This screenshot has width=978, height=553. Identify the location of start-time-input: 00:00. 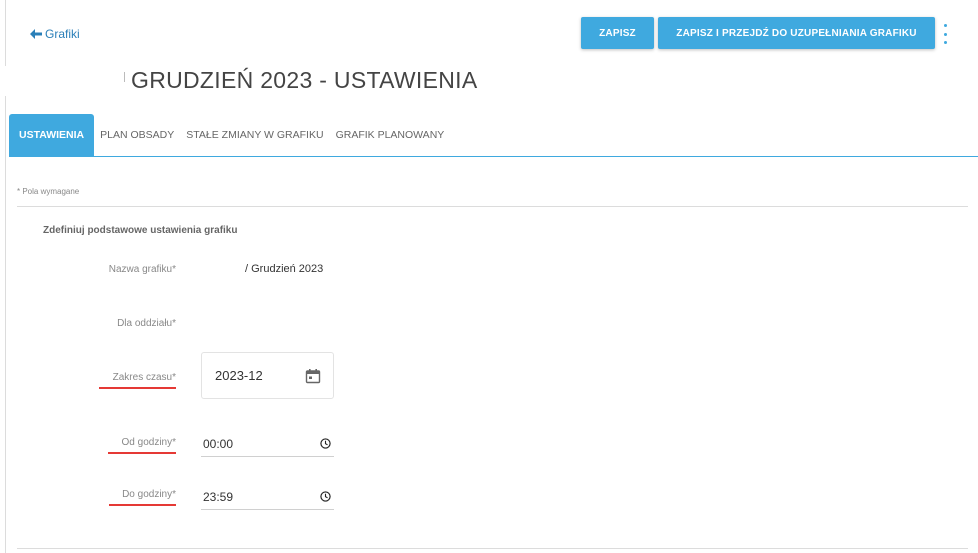
(267, 444).